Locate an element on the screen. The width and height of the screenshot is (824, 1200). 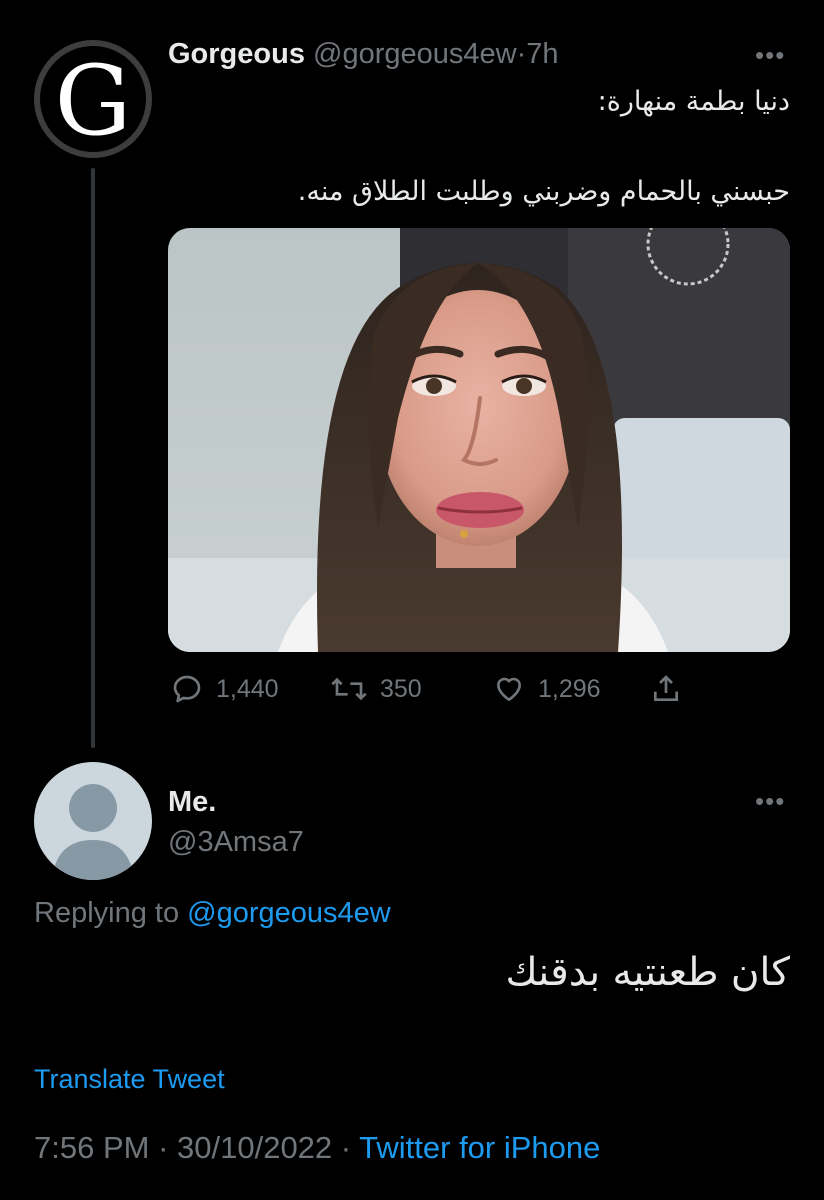
author-avatar: G is located at coordinates (93, 99).